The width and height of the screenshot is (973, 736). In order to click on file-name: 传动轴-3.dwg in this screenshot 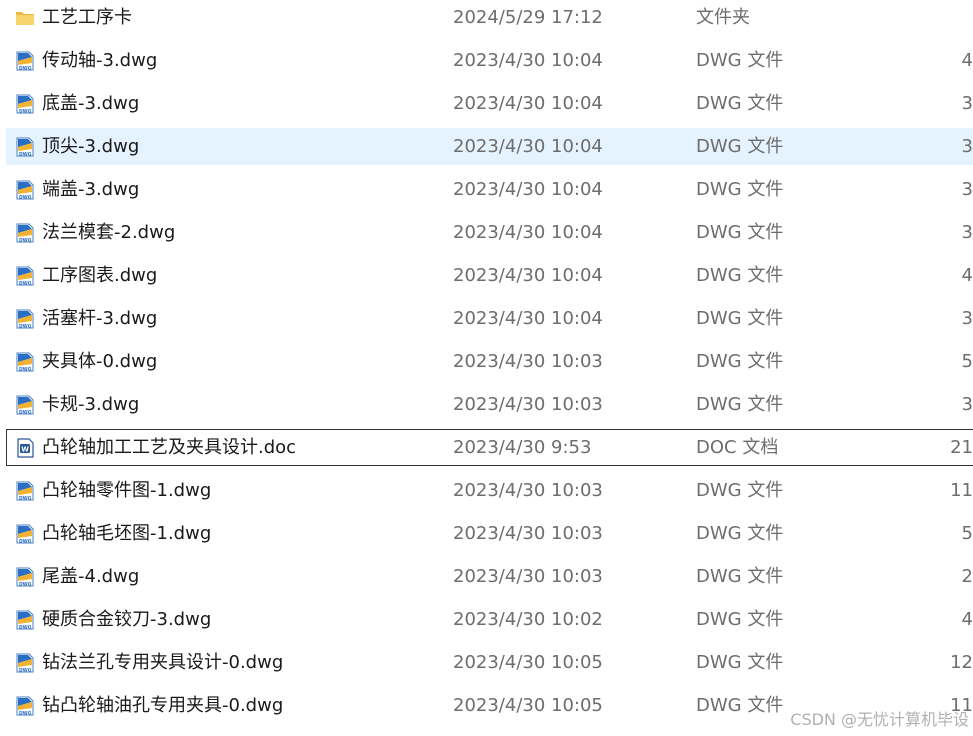, I will do `click(99, 61)`.